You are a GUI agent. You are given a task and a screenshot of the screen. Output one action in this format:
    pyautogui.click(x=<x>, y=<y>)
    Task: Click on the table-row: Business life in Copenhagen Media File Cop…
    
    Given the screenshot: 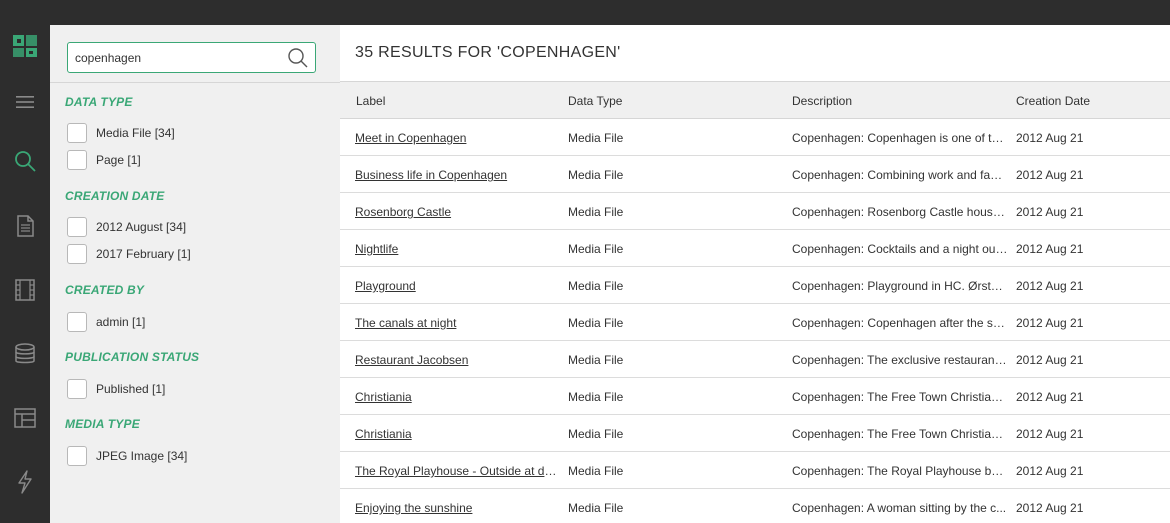 What is the action you would take?
    pyautogui.click(x=755, y=174)
    